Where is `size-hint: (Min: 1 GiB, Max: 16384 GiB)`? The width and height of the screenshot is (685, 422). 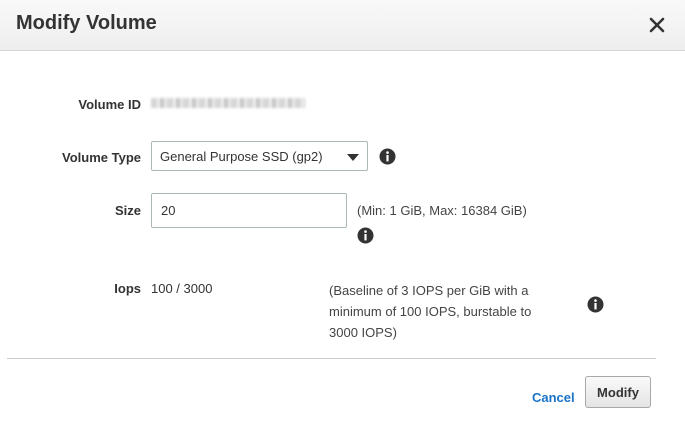 size-hint: (Min: 1 GiB, Max: 16384 GiB) is located at coordinates (442, 210).